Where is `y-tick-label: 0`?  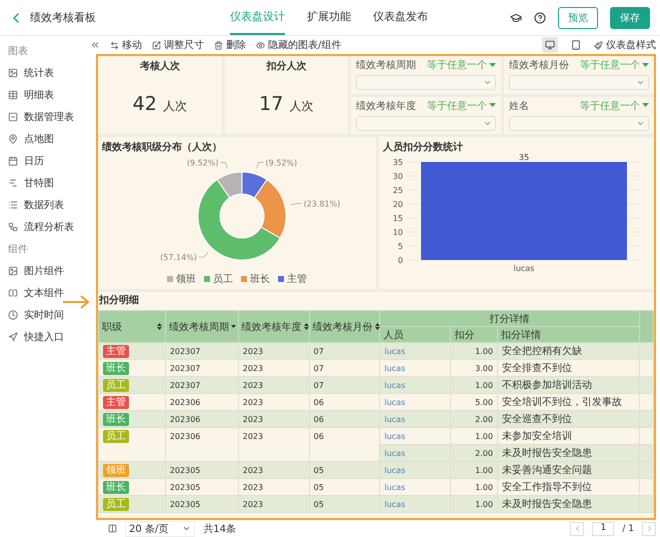
y-tick-label: 0 is located at coordinates (400, 260).